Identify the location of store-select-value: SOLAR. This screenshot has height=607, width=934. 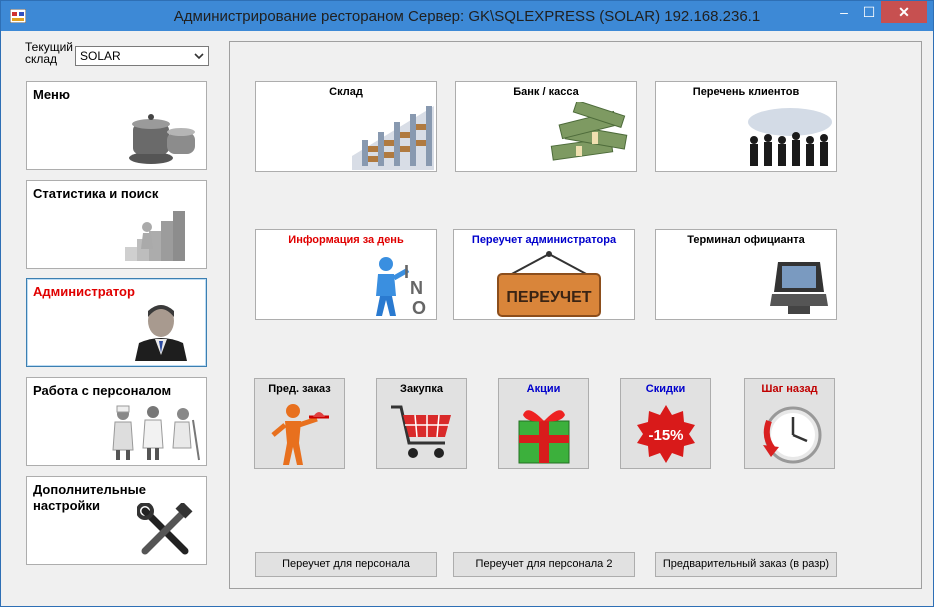
(100, 56).